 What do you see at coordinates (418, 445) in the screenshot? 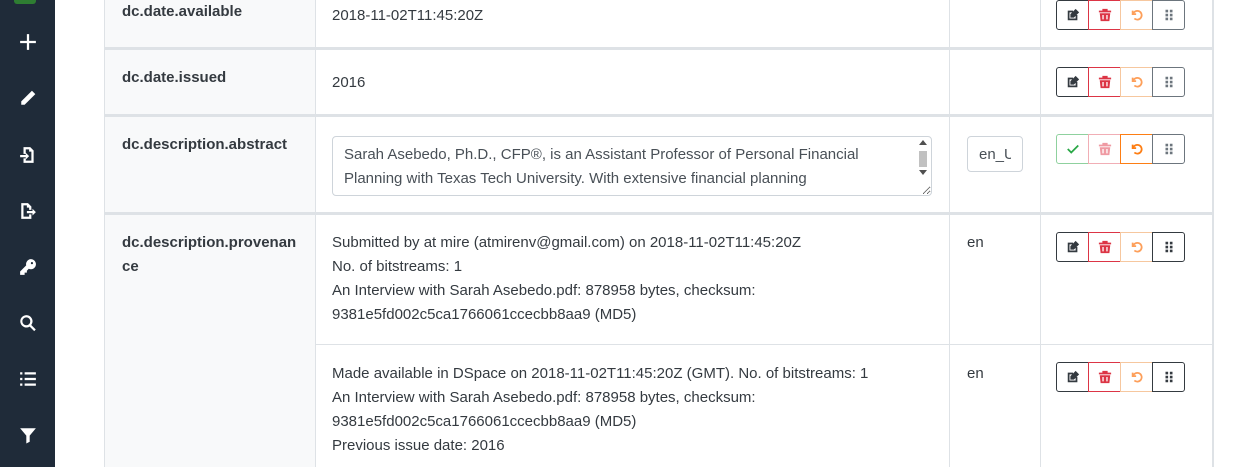
I see `value-line: Previous issue date: 2016` at bounding box center [418, 445].